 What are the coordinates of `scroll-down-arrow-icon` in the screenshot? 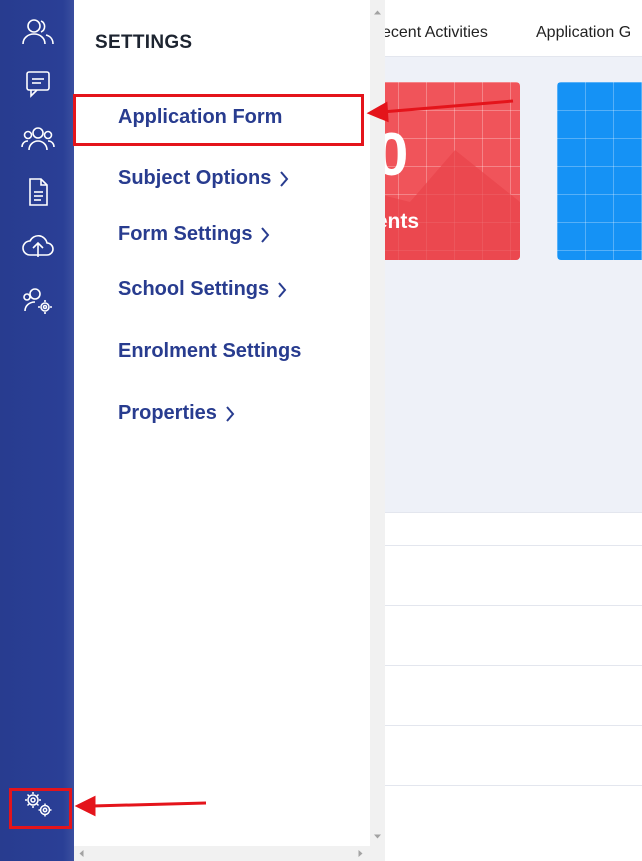 It's located at (377, 836).